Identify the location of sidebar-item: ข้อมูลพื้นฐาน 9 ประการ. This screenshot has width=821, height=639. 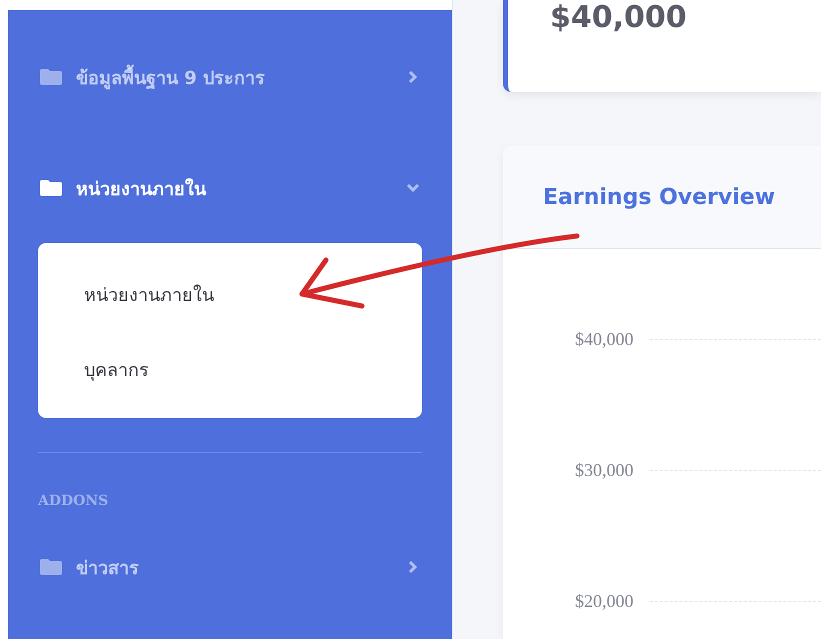
(230, 77).